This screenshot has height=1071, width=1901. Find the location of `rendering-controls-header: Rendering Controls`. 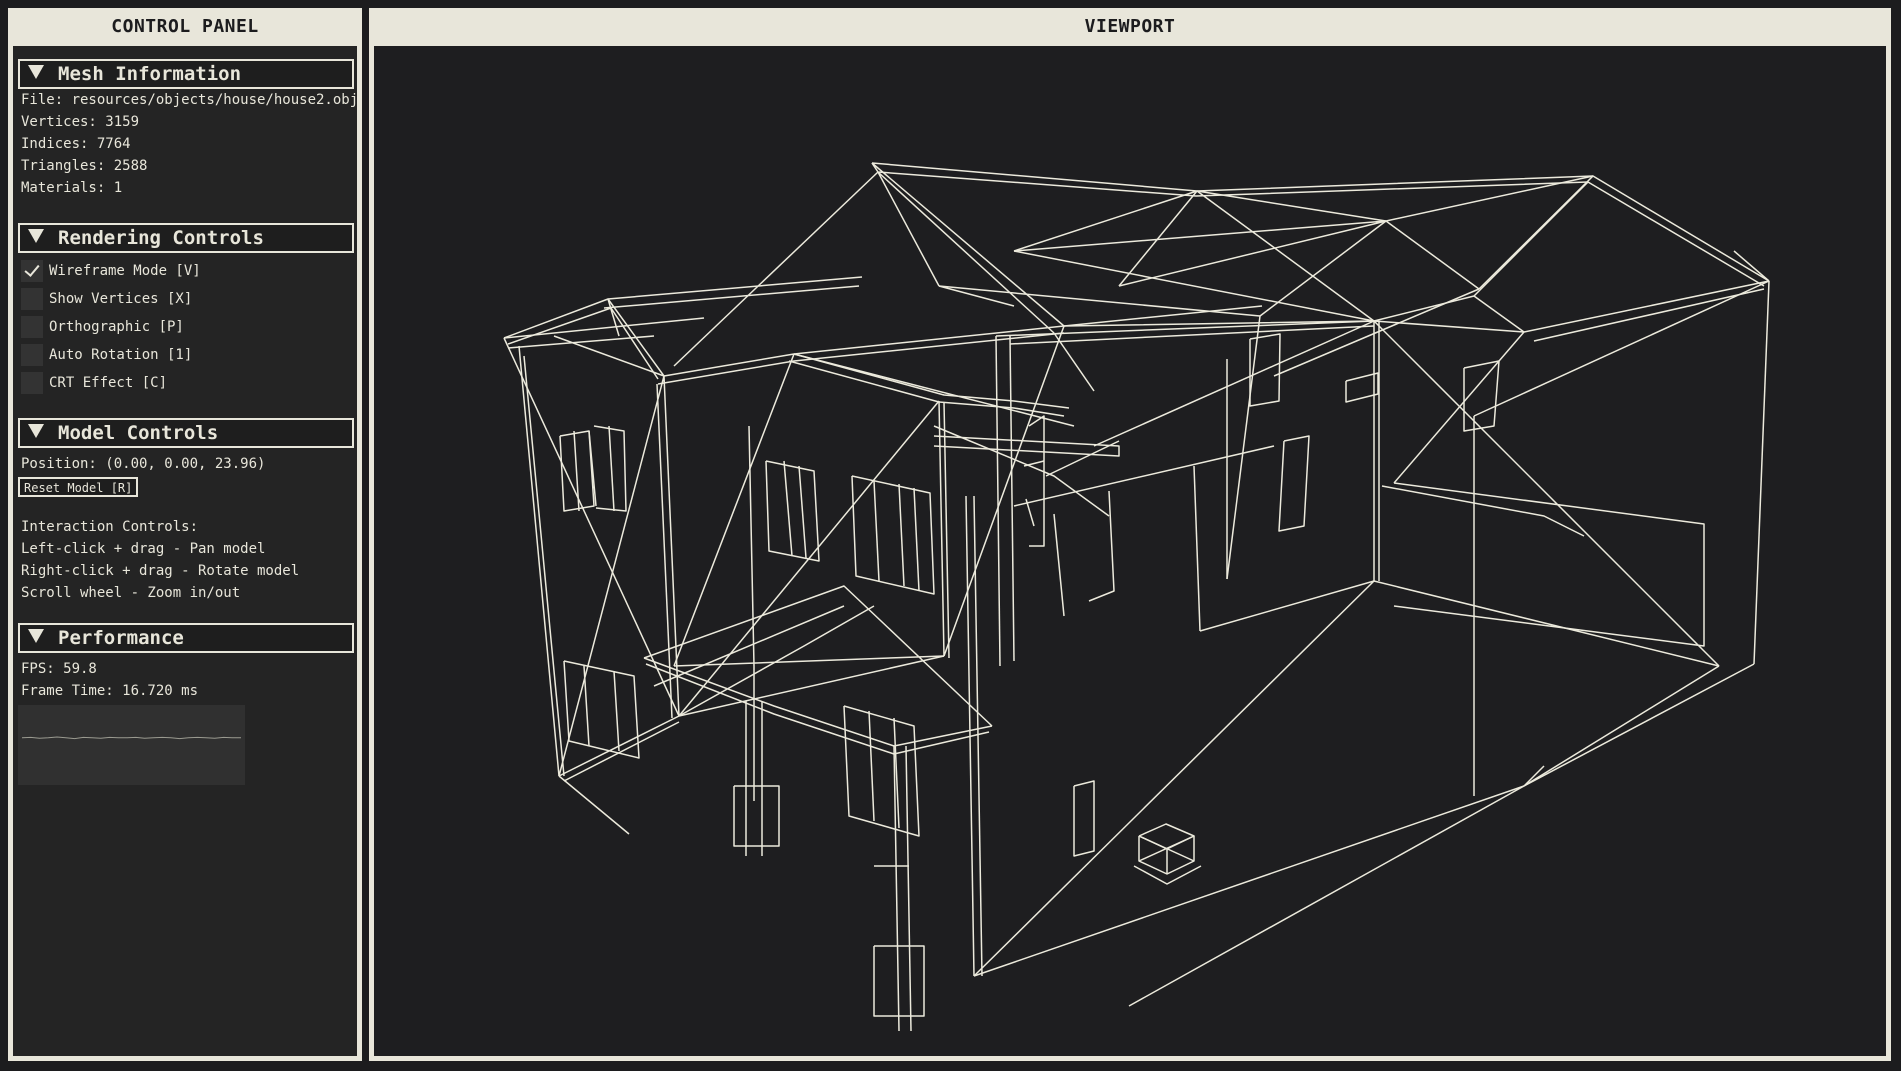

rendering-controls-header: Rendering Controls is located at coordinates (186, 238).